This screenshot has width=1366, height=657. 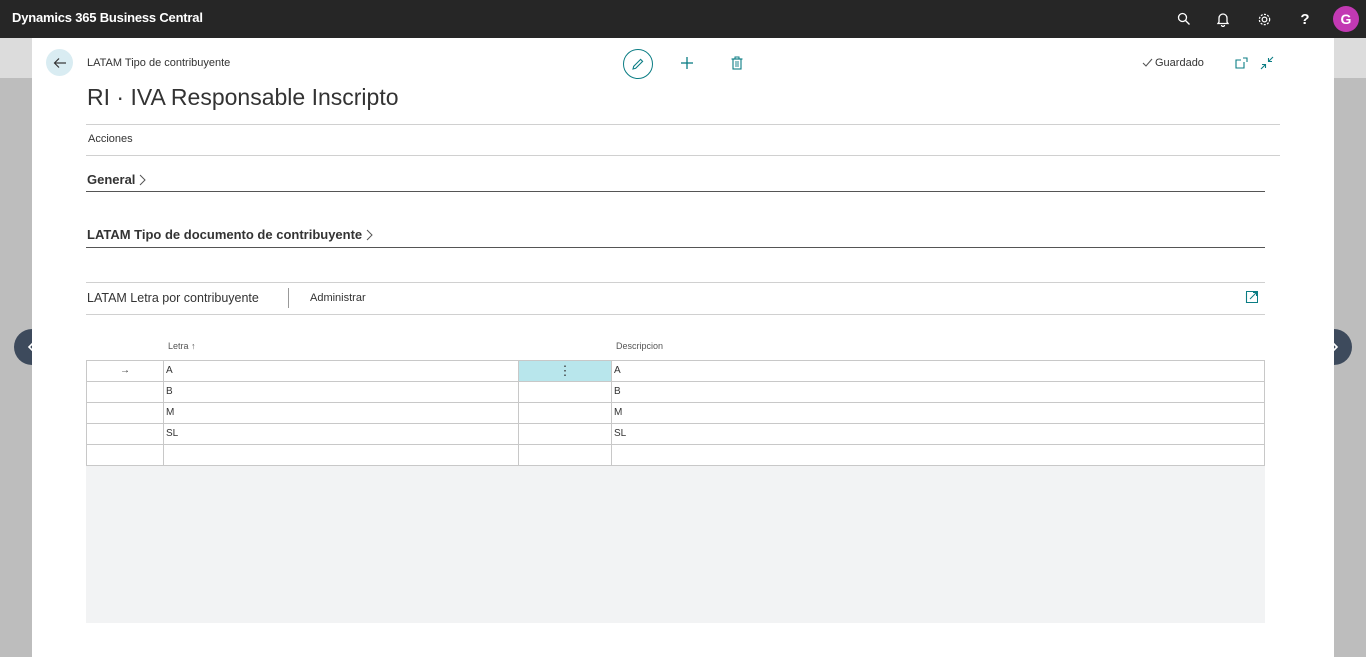 What do you see at coordinates (938, 434) in the screenshot?
I see `description-cell: SL` at bounding box center [938, 434].